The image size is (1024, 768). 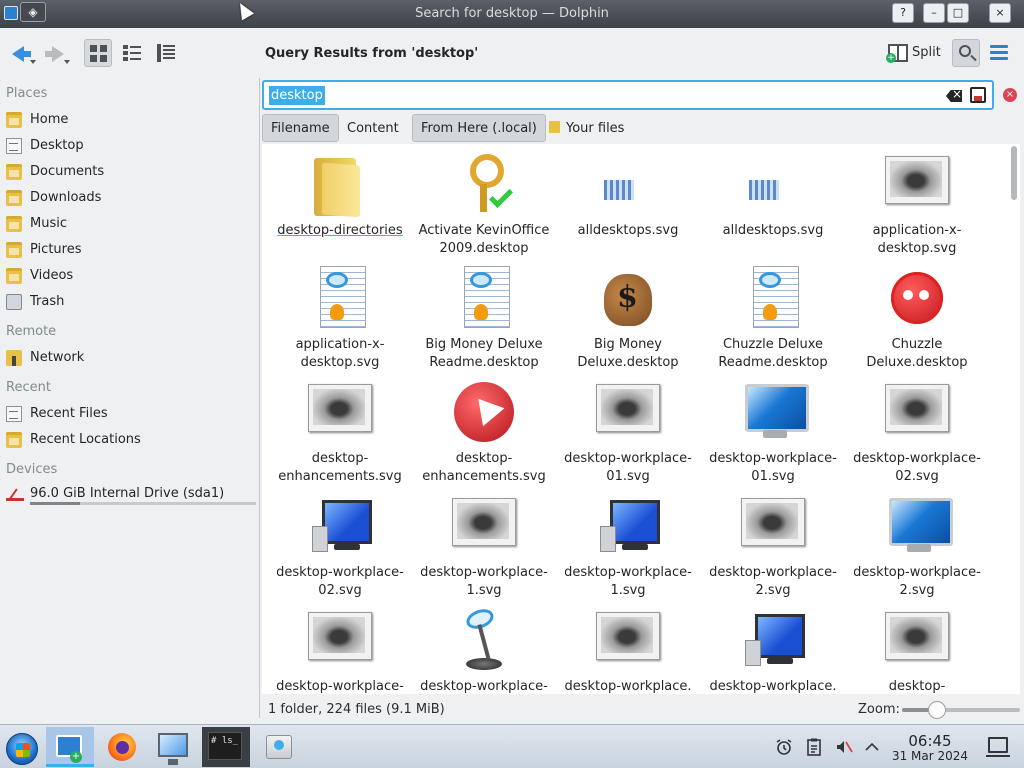 What do you see at coordinates (919, 526) in the screenshot?
I see `monitor-file-icon` at bounding box center [919, 526].